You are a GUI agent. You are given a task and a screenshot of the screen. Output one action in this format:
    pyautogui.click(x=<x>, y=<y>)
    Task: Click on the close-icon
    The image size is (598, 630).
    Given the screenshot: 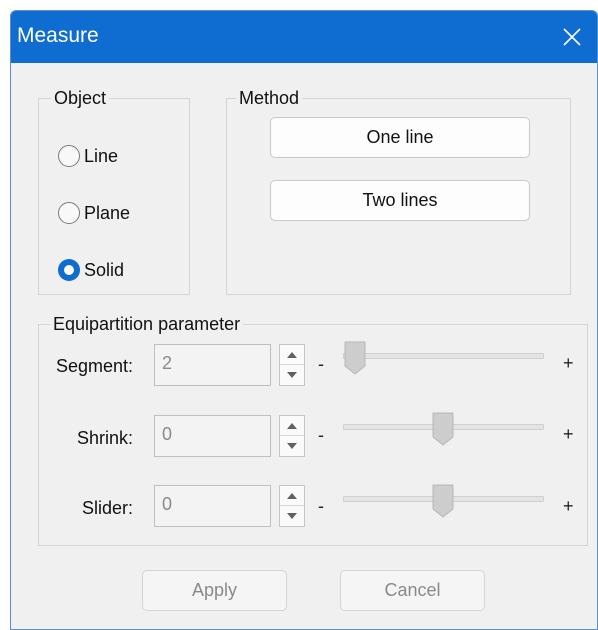 What is the action you would take?
    pyautogui.click(x=572, y=37)
    